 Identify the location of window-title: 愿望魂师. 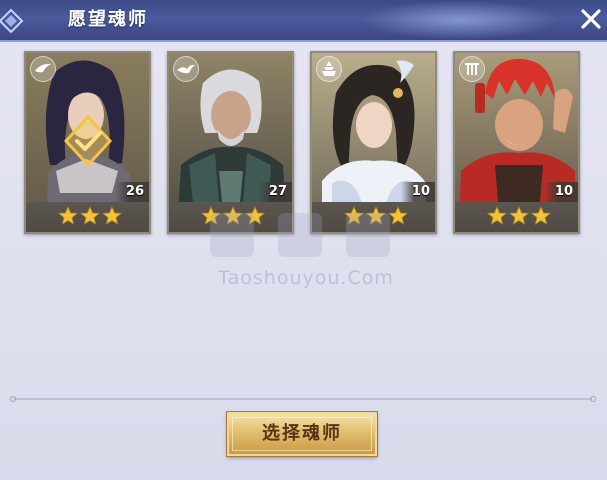
(108, 19).